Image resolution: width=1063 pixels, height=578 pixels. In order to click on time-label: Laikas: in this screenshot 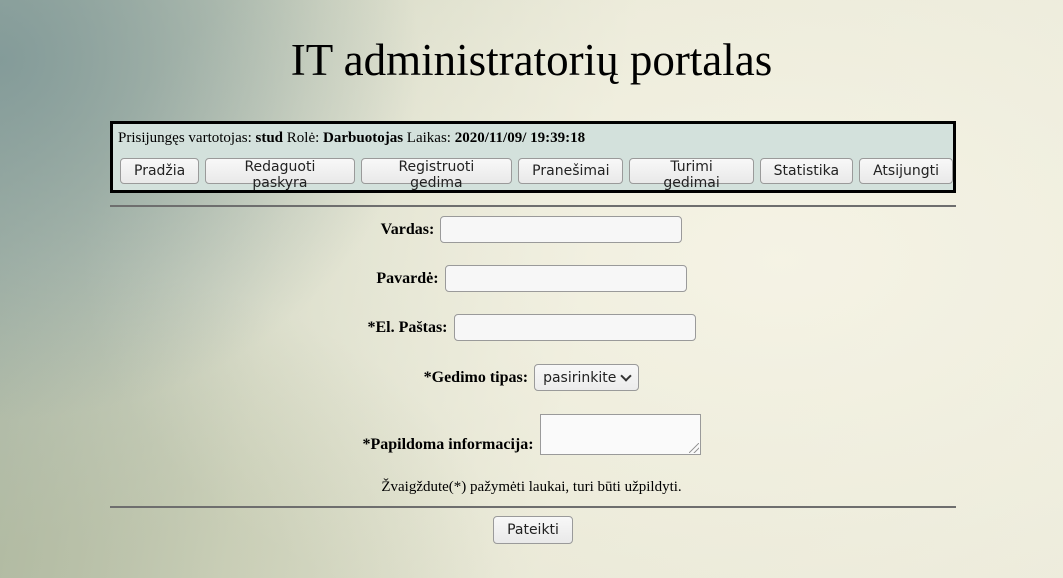, I will do `click(429, 138)`.